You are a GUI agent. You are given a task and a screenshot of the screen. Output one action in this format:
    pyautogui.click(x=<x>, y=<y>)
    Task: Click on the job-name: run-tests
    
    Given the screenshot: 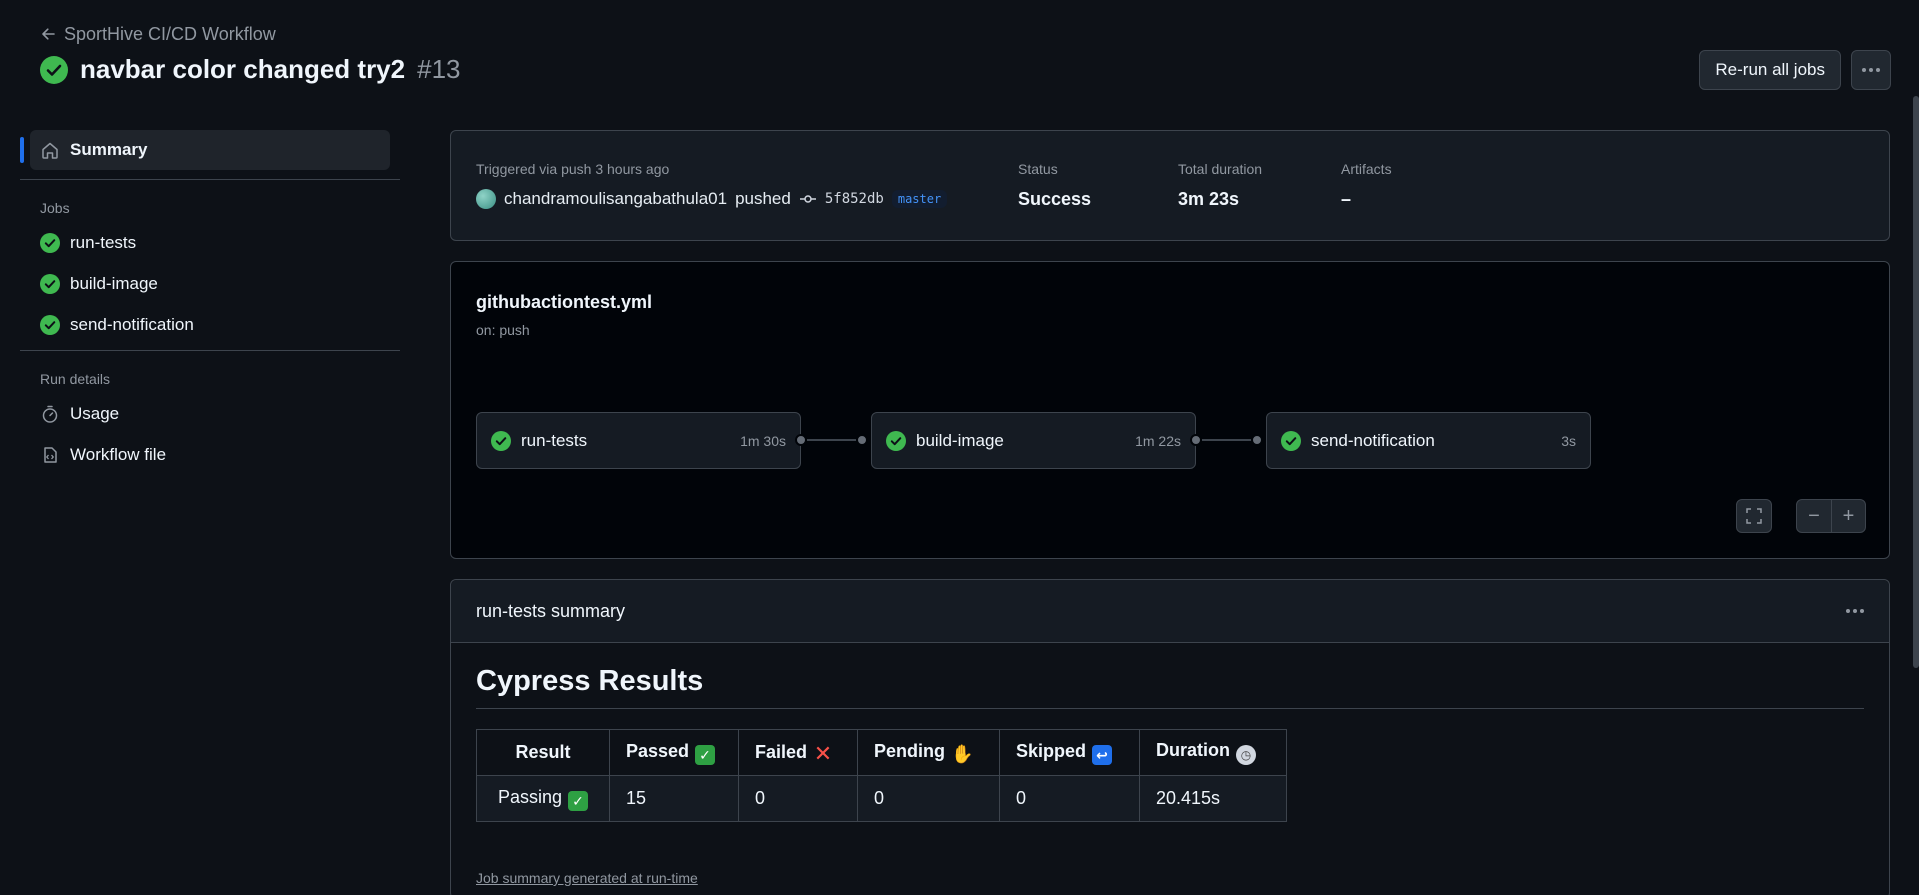 What is the action you would take?
    pyautogui.click(x=554, y=440)
    